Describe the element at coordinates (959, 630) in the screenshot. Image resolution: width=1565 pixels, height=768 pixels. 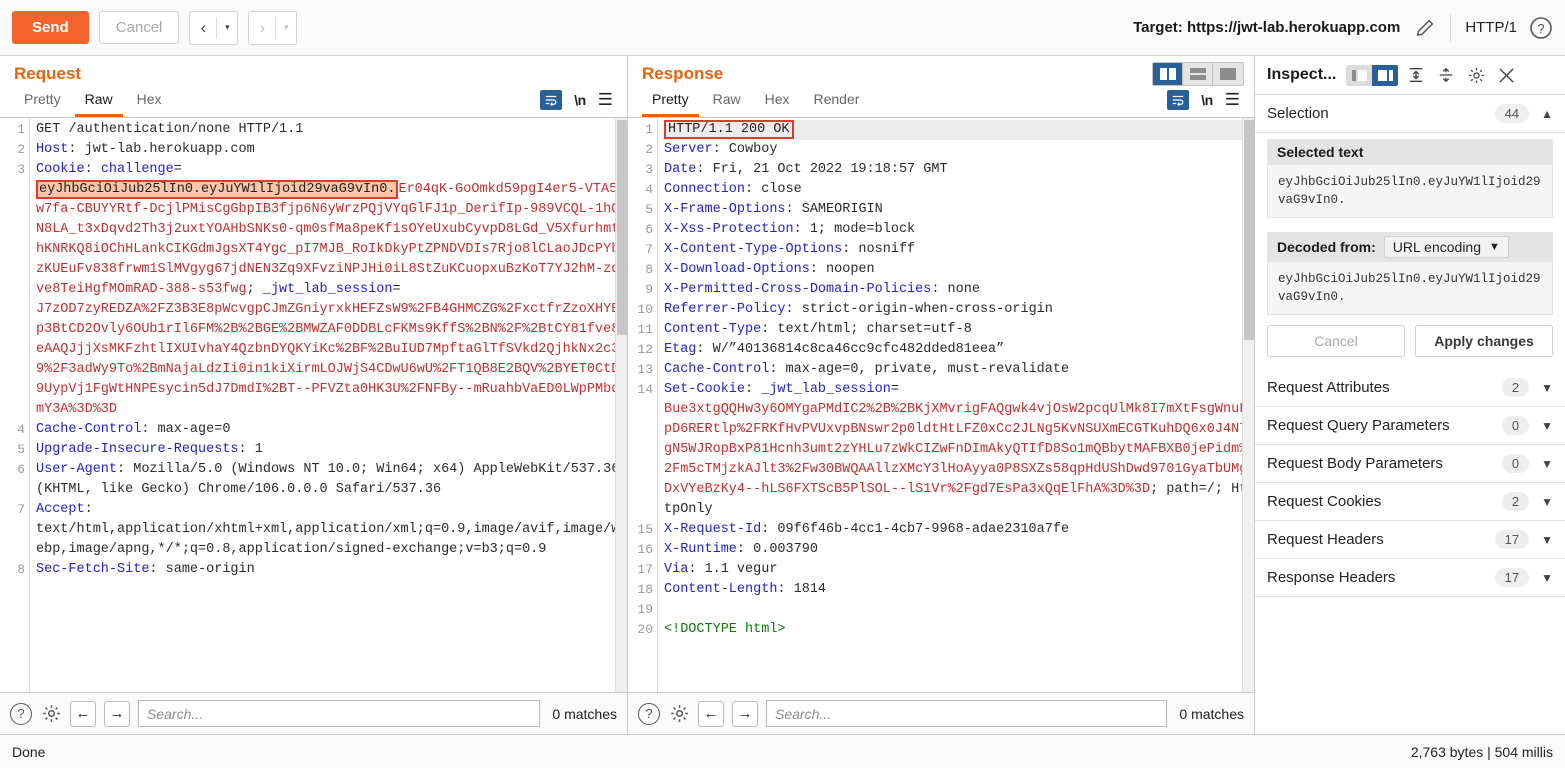
I see `code-line: <!DOCTYPE html>` at that location.